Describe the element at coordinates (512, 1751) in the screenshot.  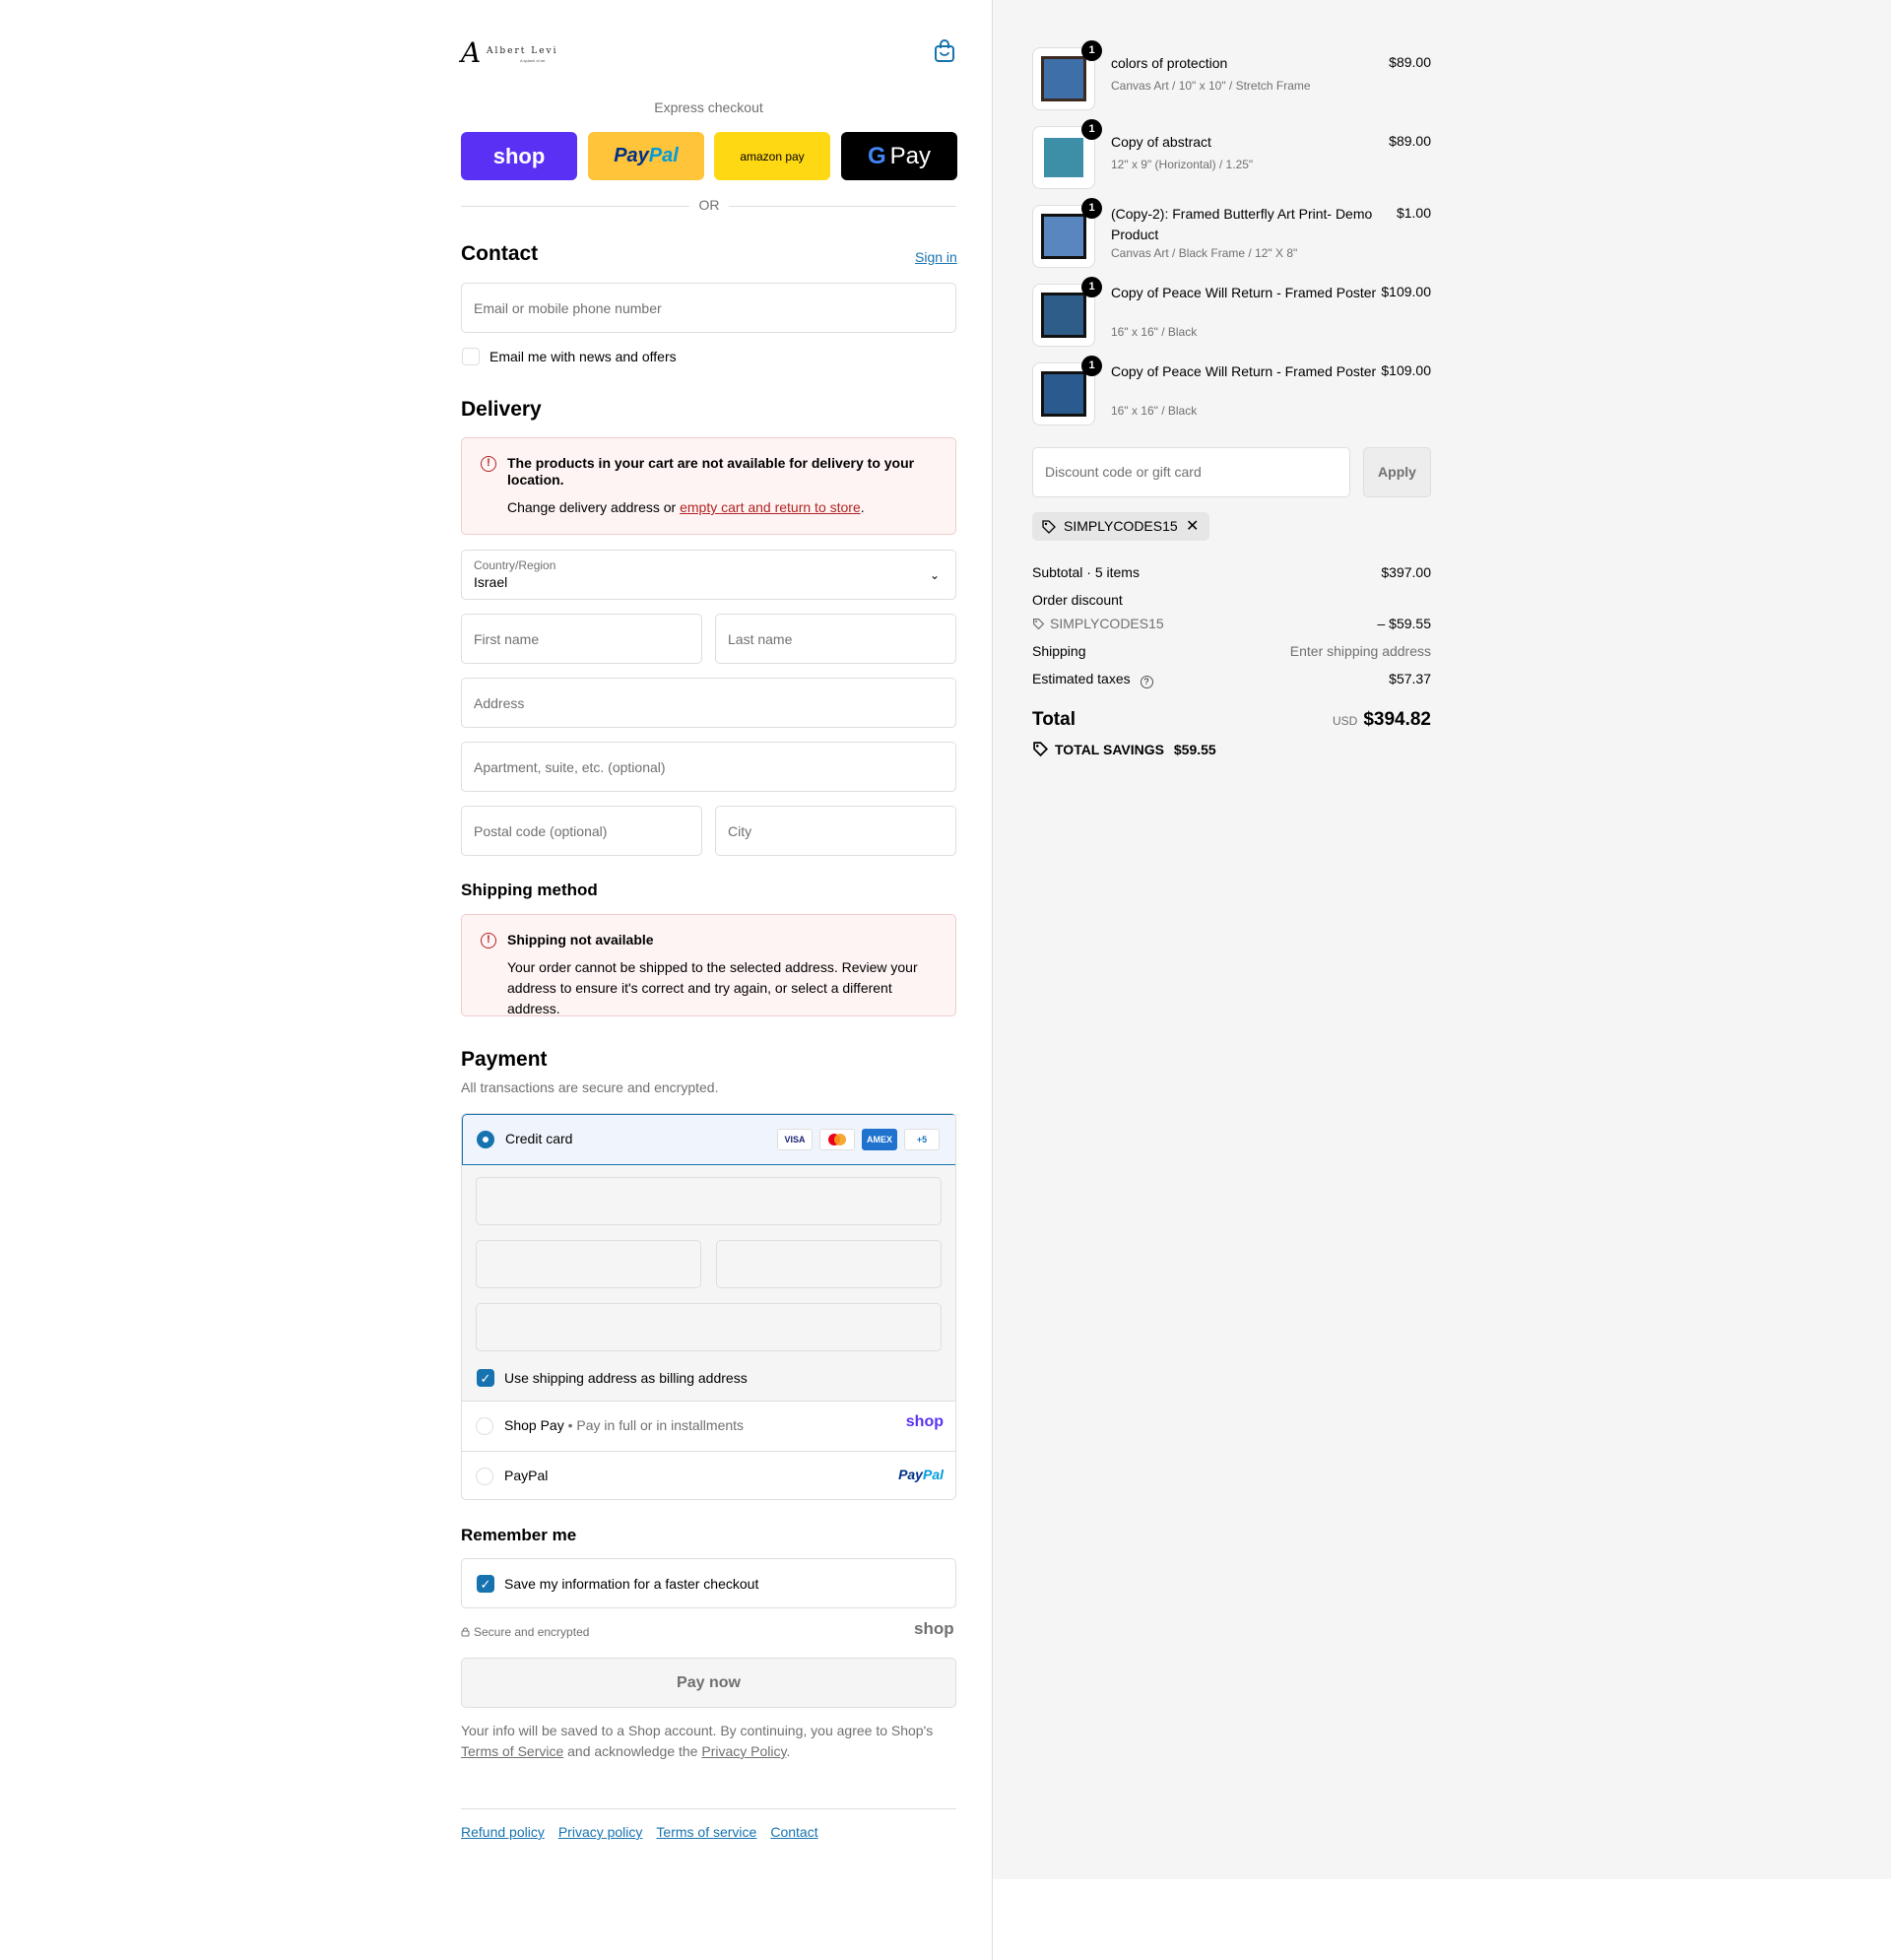
I see `terms-of-service-link: Terms of Service` at that location.